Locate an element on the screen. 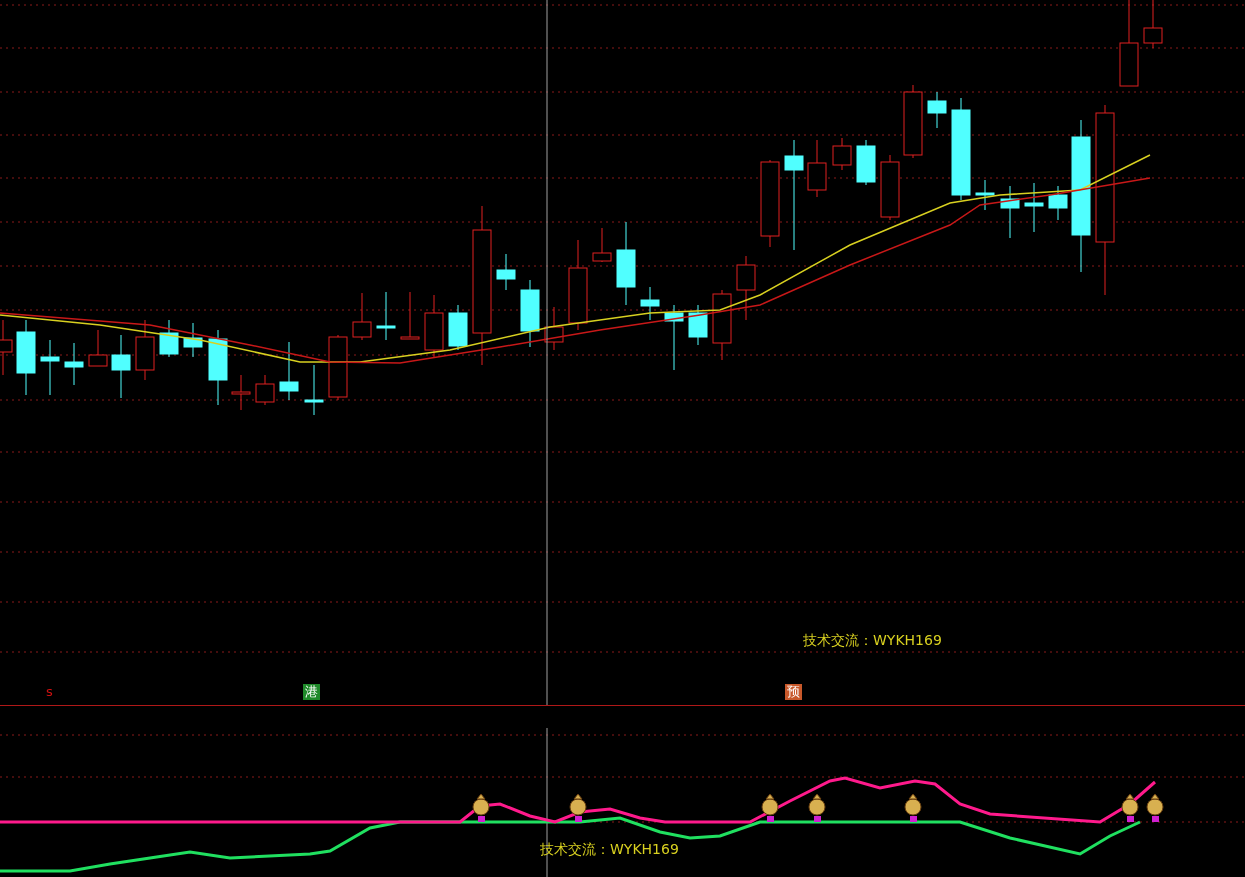 The height and width of the screenshot is (877, 1245). signal-marker: 港 is located at coordinates (311, 692).